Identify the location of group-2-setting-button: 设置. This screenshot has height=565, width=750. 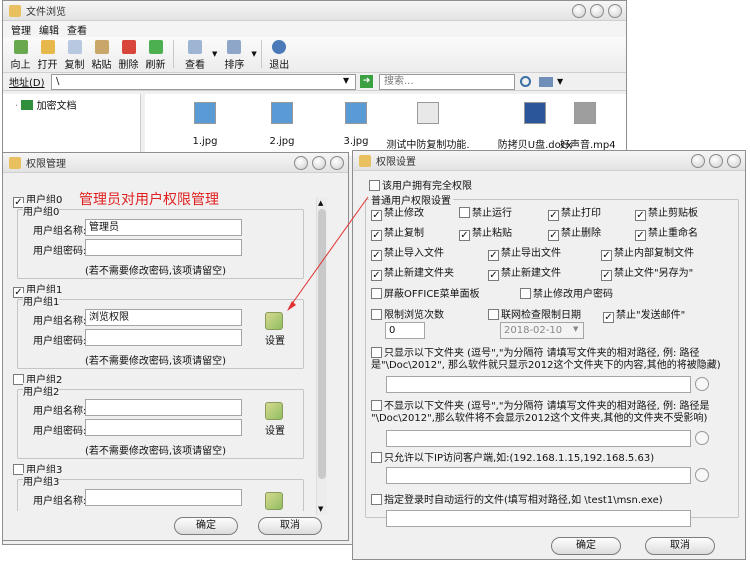
(275, 429).